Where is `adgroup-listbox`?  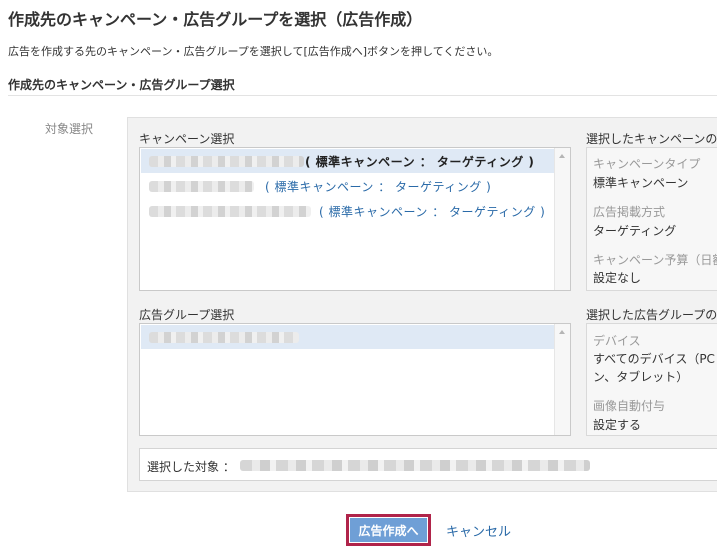 adgroup-listbox is located at coordinates (355, 379).